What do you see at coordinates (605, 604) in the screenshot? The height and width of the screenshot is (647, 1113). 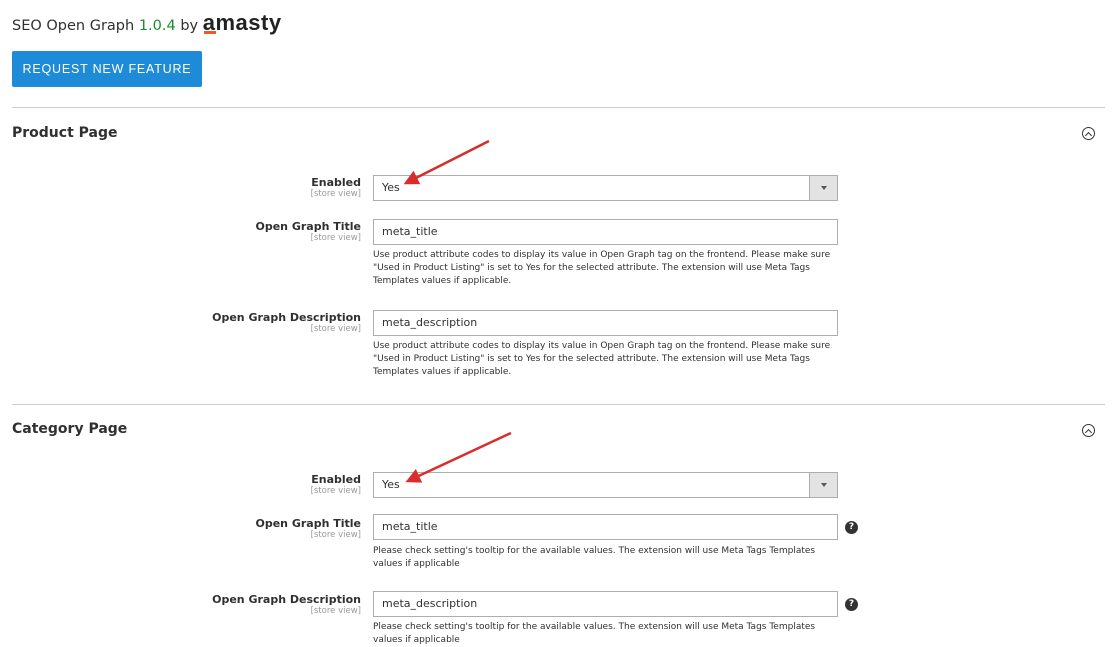 I see `category-og-description-input: meta_description` at bounding box center [605, 604].